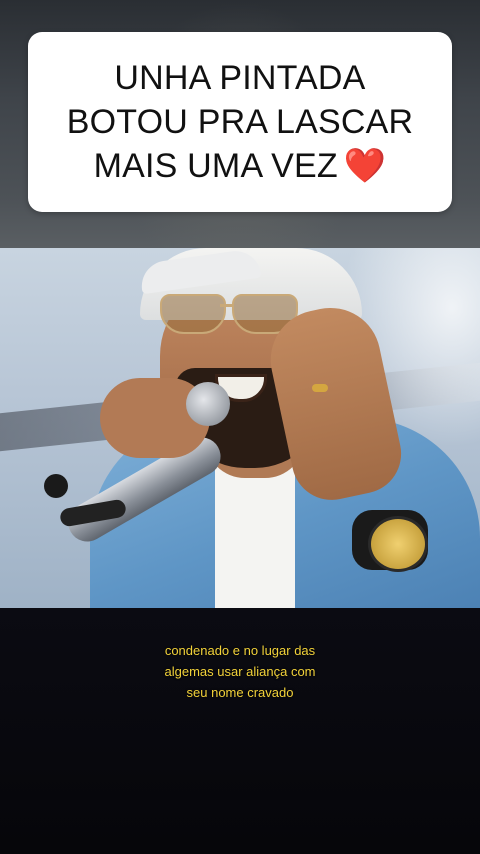  I want to click on caption-line-3: MAIS UMA VEZ ❤️, so click(240, 166).